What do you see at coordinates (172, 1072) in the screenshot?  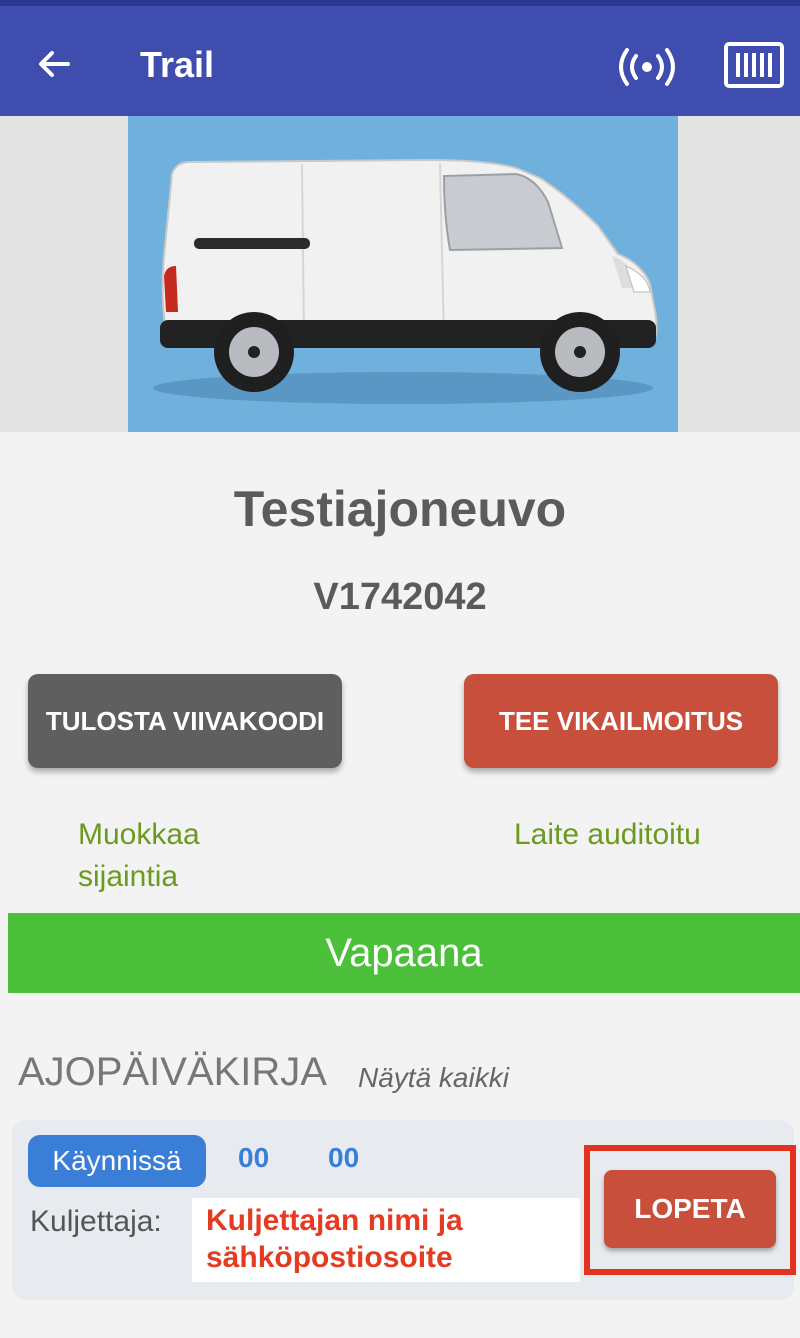 I see `logbook-title: AJOPÄIVÄKIRJA` at bounding box center [172, 1072].